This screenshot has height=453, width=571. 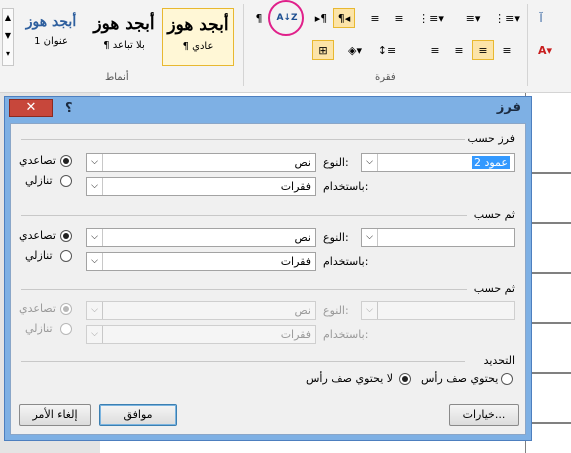 I want to click on font-style-button: ﺁ, so click(x=541, y=18).